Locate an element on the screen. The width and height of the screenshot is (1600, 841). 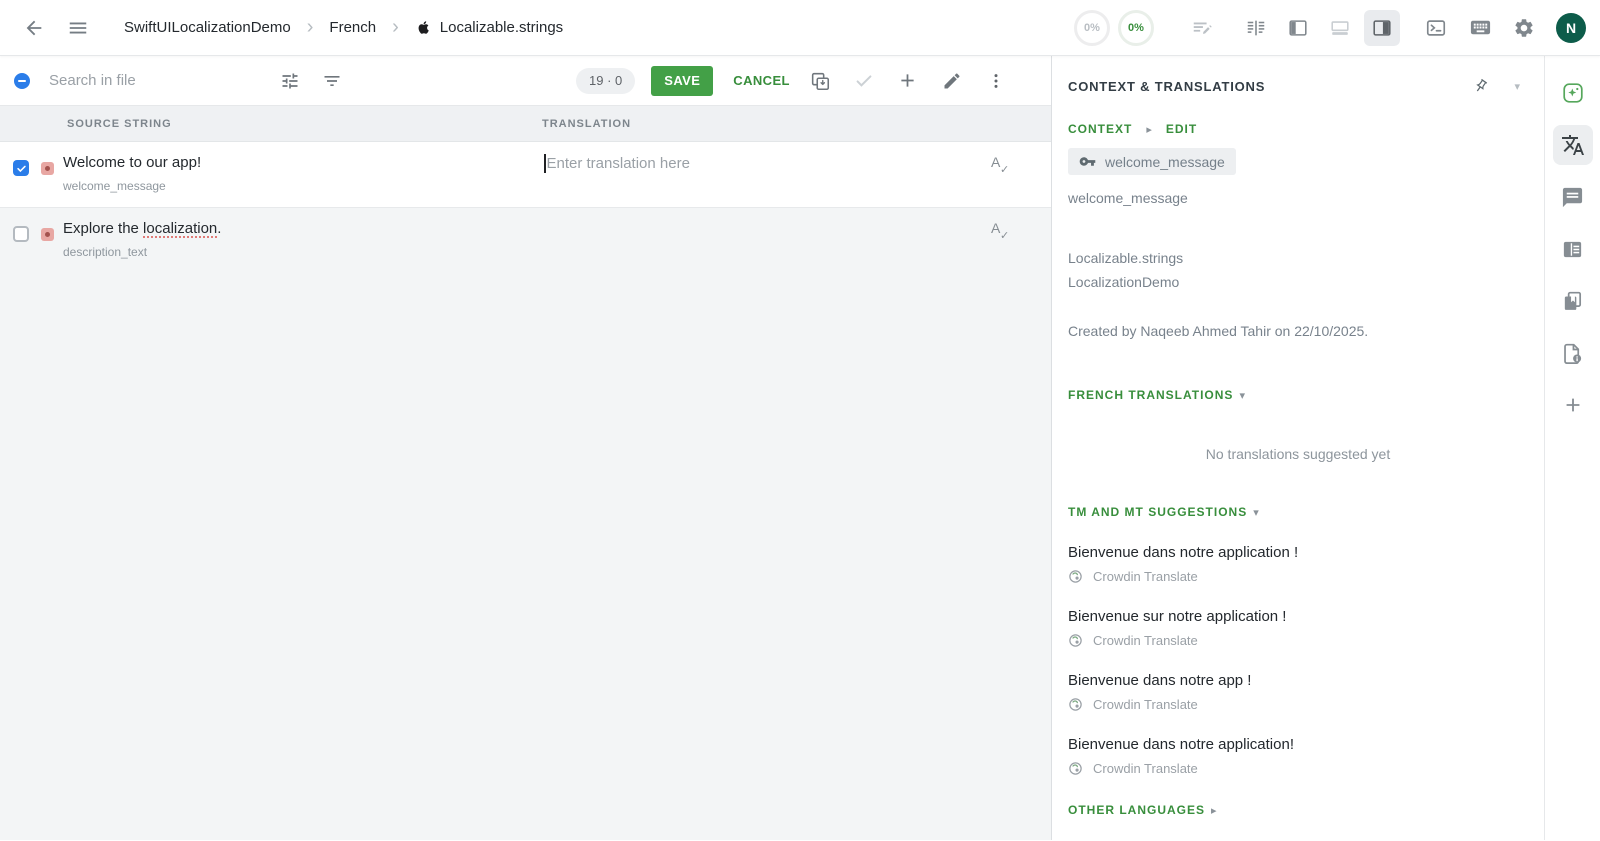
search-options-button is located at coordinates (290, 81).